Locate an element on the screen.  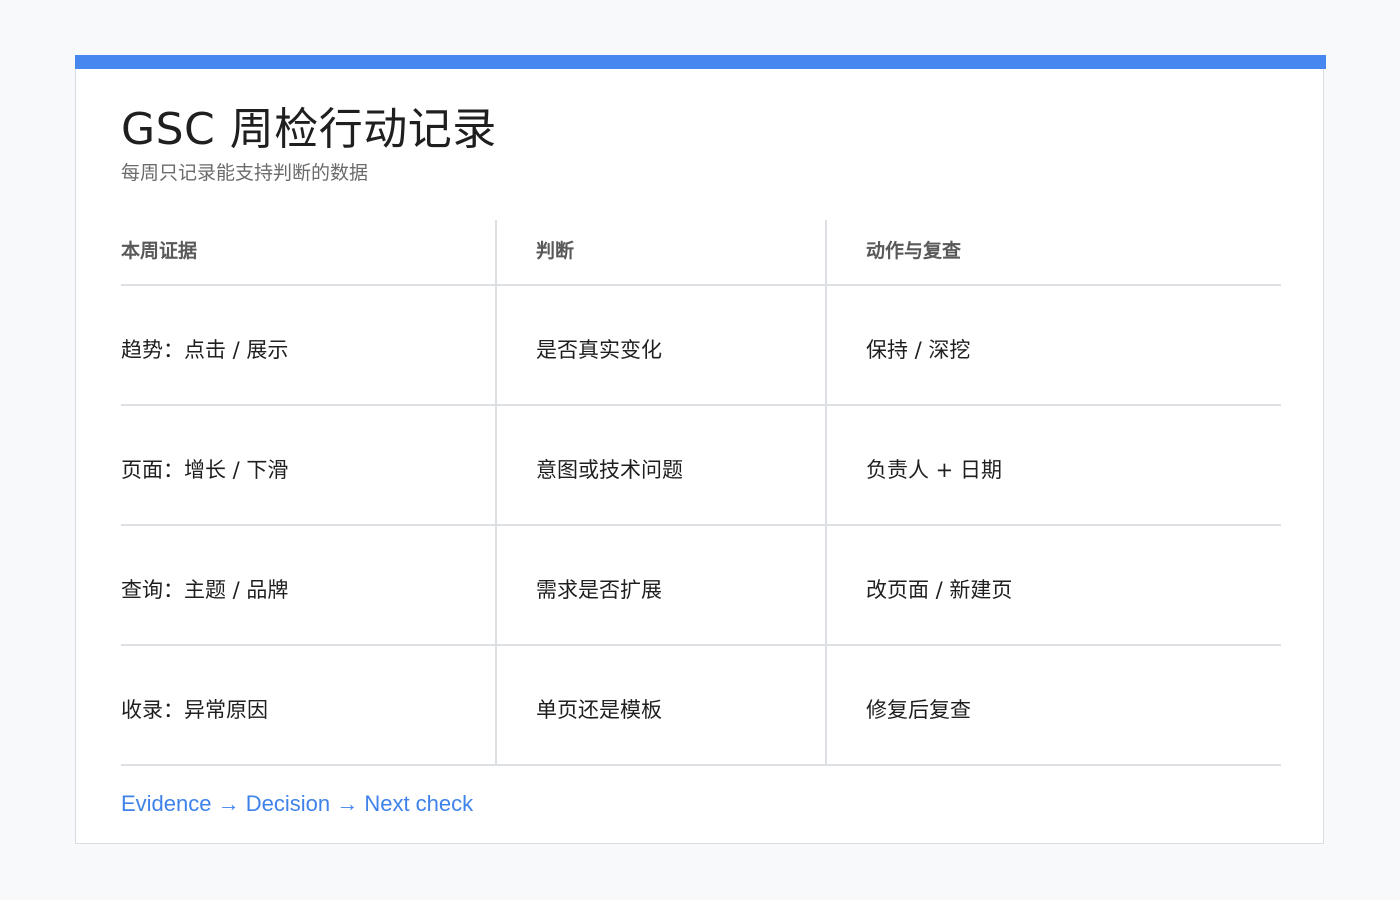
table-cell-judgement: 需求是否扩展 is located at coordinates (599, 590).